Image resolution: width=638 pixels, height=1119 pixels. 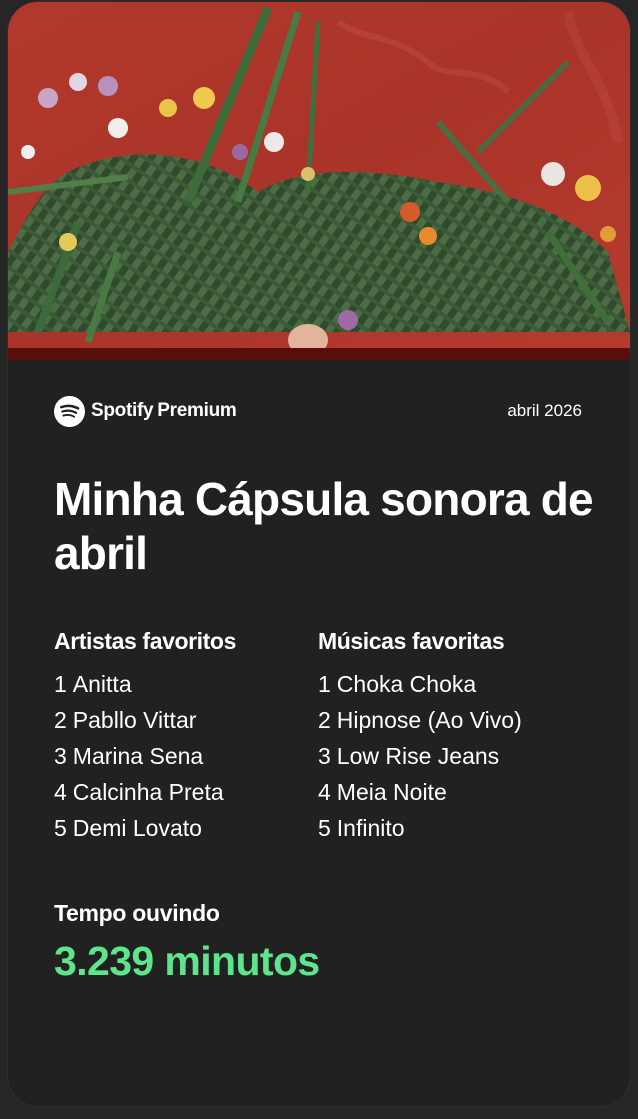 What do you see at coordinates (391, 792) in the screenshot?
I see `song-name: Meia Noite` at bounding box center [391, 792].